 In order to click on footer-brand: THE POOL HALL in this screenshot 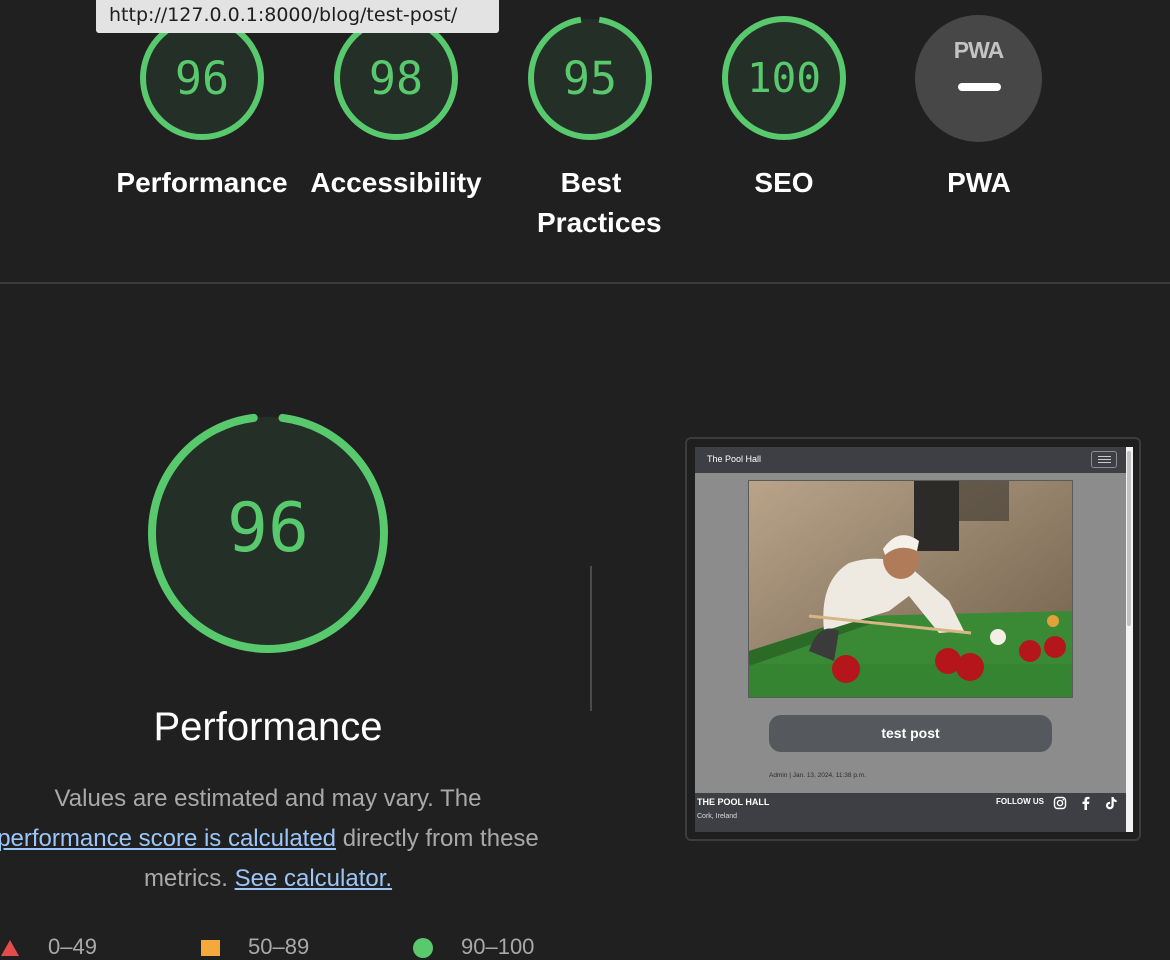, I will do `click(733, 802)`.